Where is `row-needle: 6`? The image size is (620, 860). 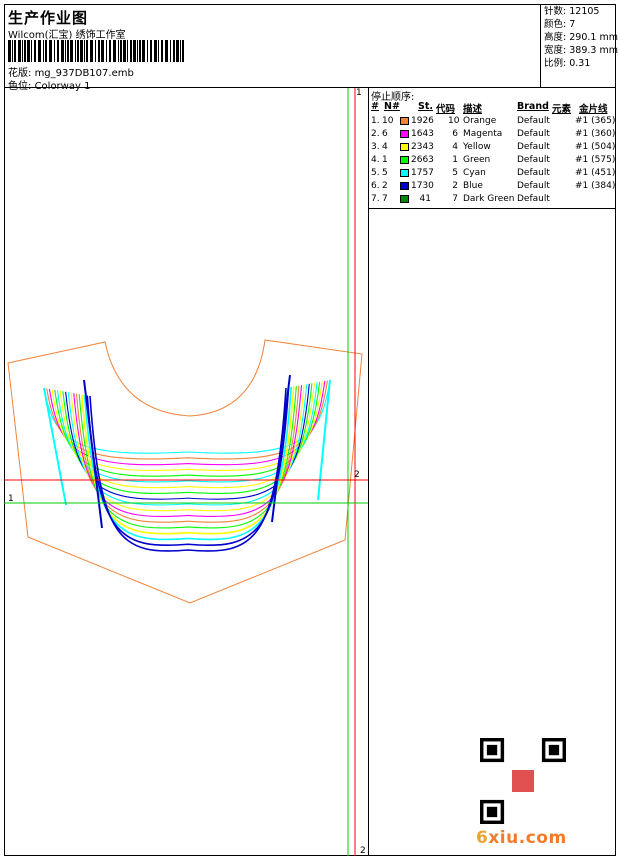 row-needle: 6 is located at coordinates (385, 134).